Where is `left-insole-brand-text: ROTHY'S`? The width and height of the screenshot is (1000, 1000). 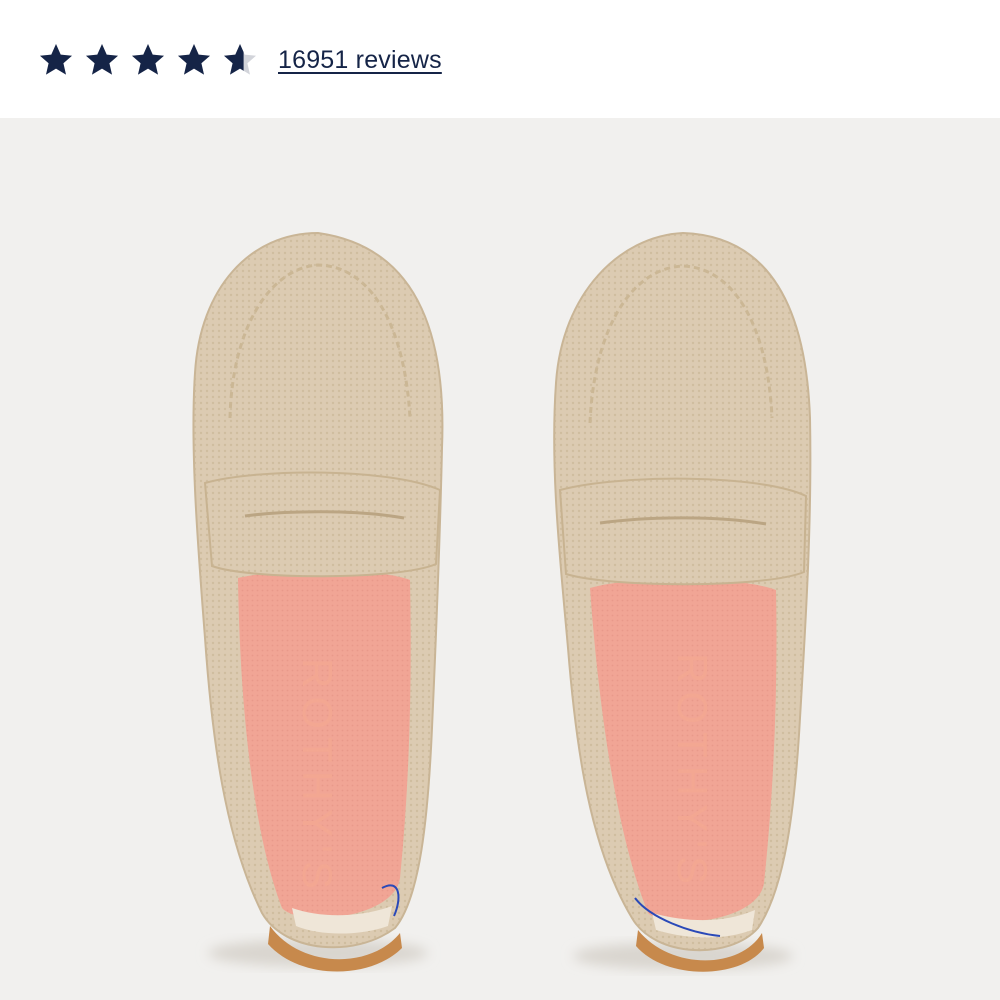
left-insole-brand-text: ROTHY'S is located at coordinates (317, 777).